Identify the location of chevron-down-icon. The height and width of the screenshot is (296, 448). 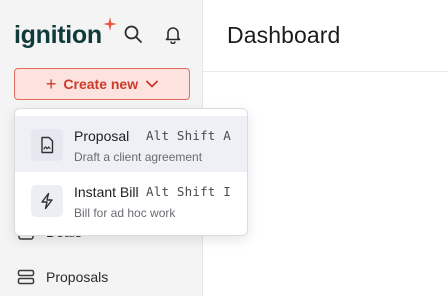
(152, 84).